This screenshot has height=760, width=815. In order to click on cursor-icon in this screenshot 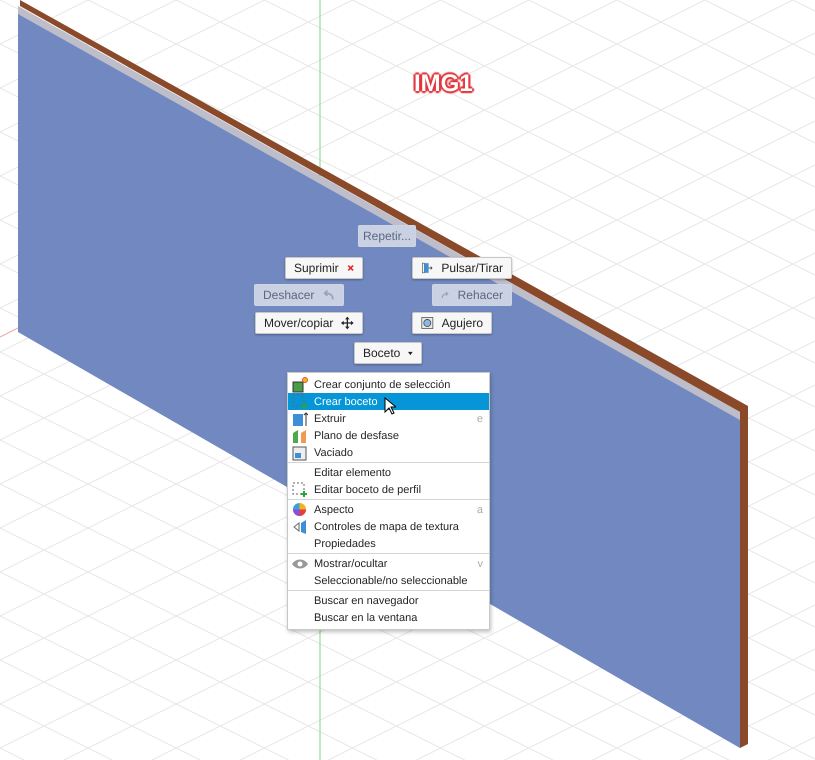, I will do `click(390, 406)`.